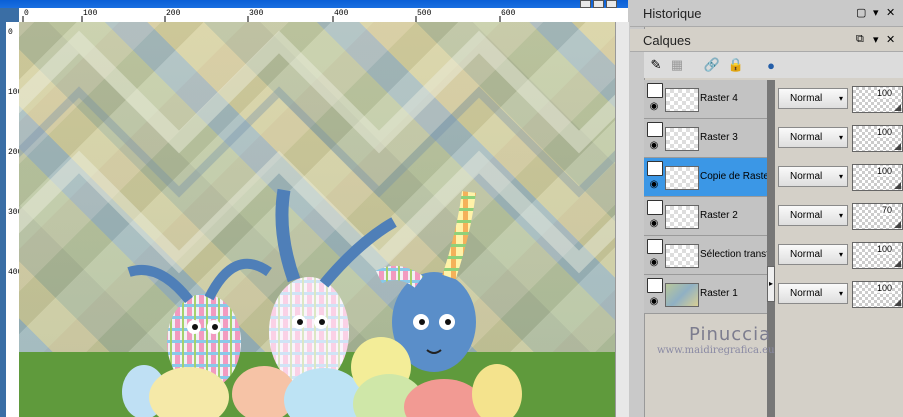 Image resolution: width=903 pixels, height=417 pixels. I want to click on layer-properties-icon: ✎, so click(656, 65).